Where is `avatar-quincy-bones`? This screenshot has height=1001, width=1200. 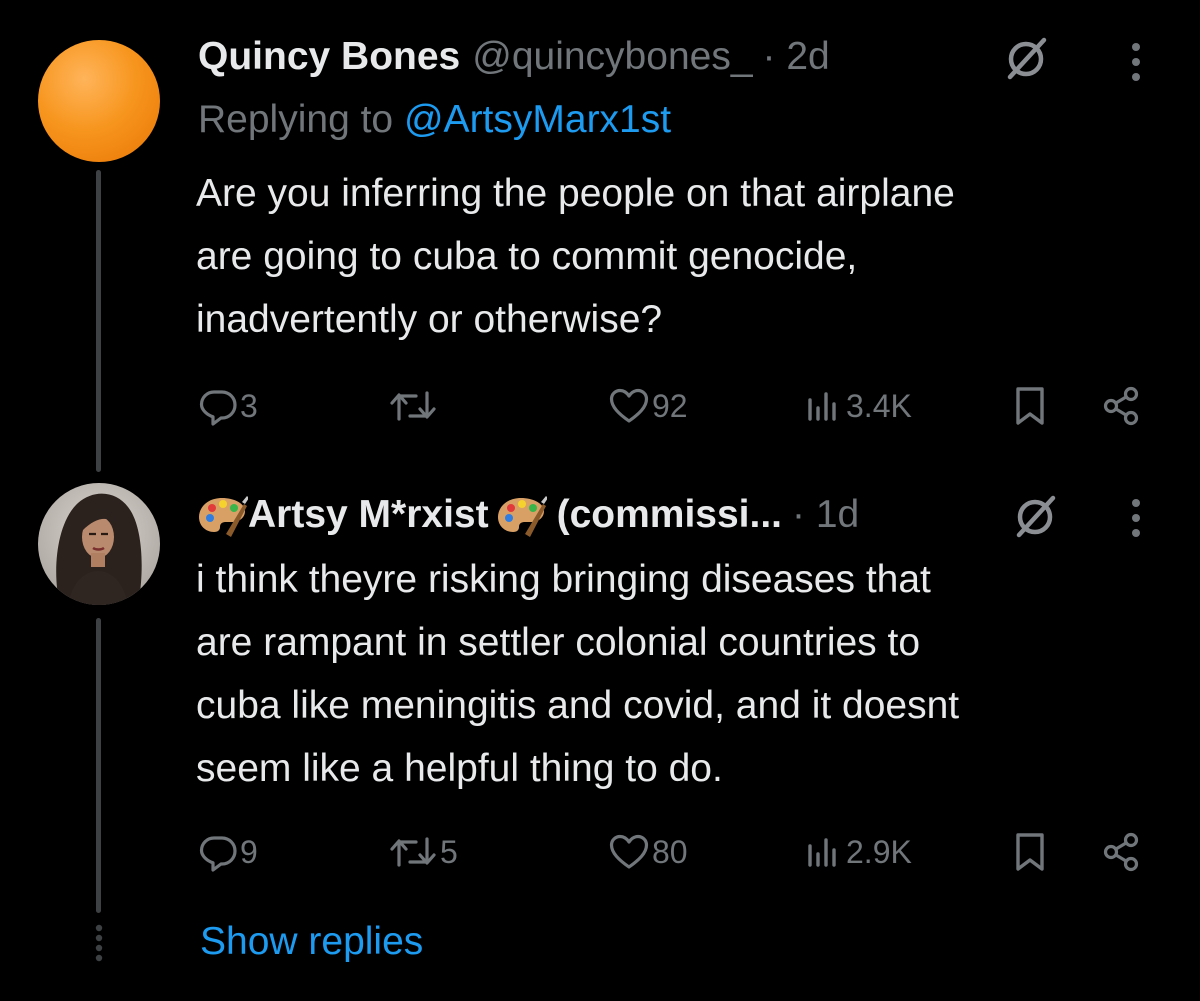 avatar-quincy-bones is located at coordinates (99, 101).